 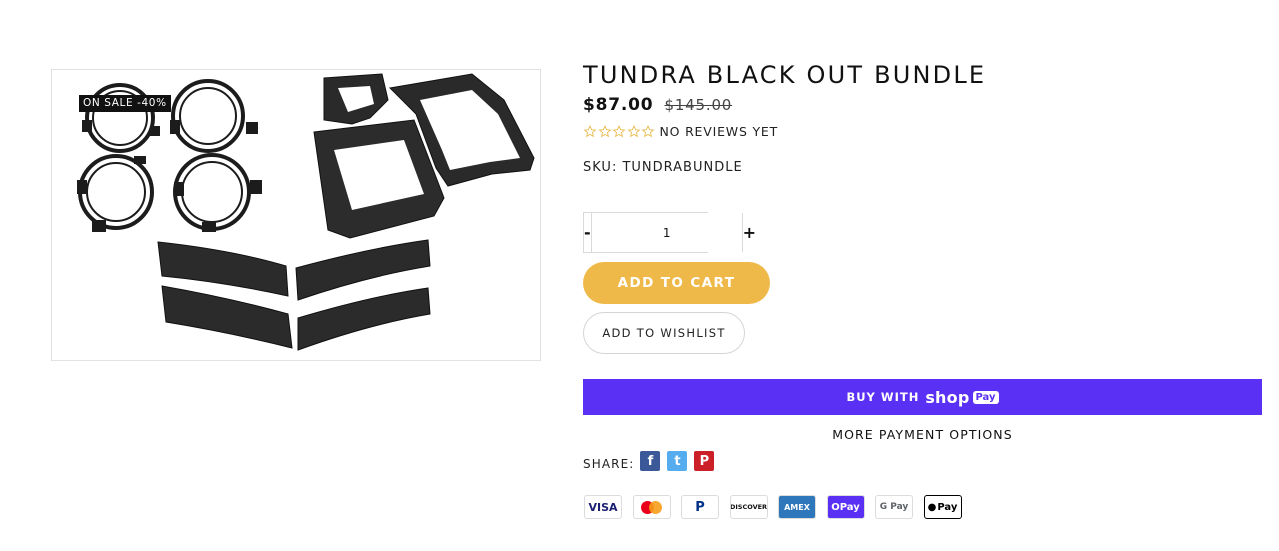 What do you see at coordinates (797, 507) in the screenshot?
I see `amex-icon: AMEX` at bounding box center [797, 507].